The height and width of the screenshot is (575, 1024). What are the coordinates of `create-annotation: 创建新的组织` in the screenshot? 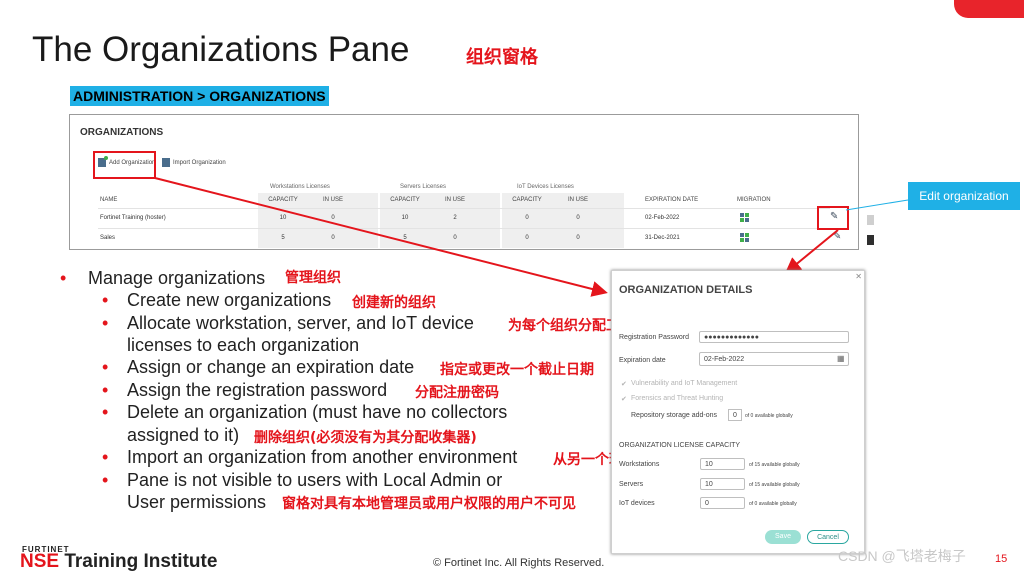 It's located at (394, 303).